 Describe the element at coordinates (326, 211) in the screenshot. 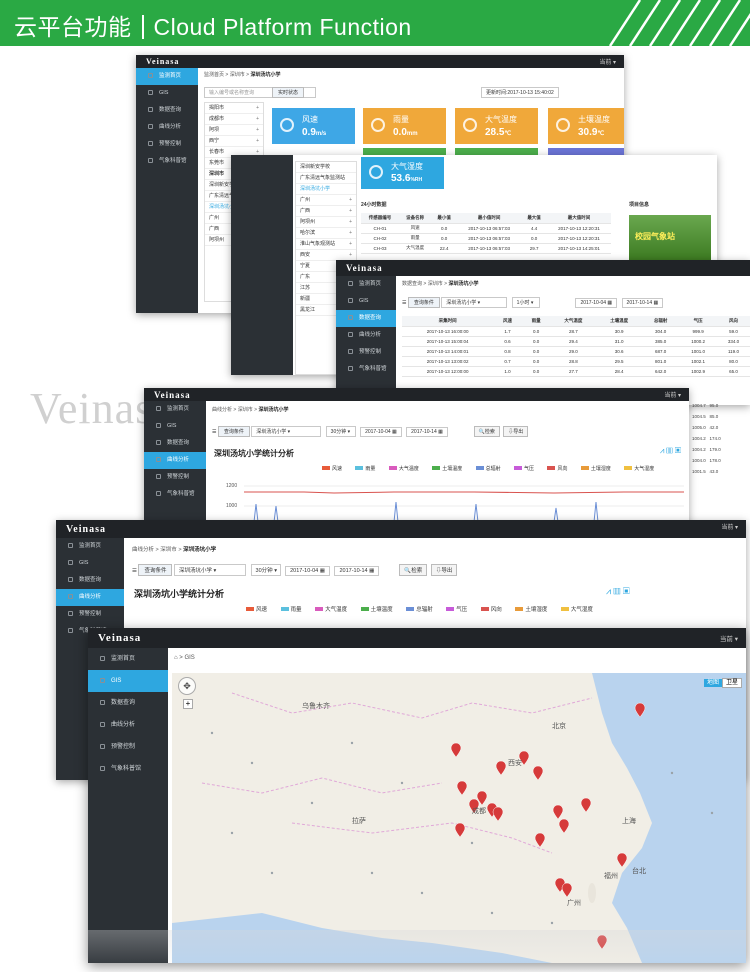

I see `list-item: 广西+` at that location.